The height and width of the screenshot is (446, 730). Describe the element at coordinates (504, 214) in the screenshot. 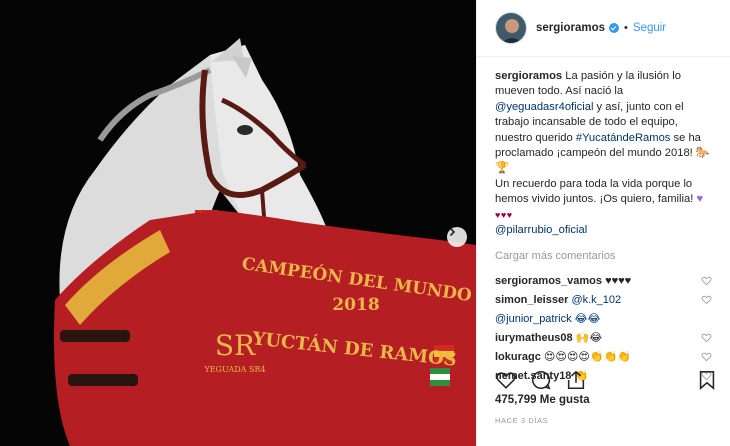

I see `caption-hearts: ♥♥♥` at that location.